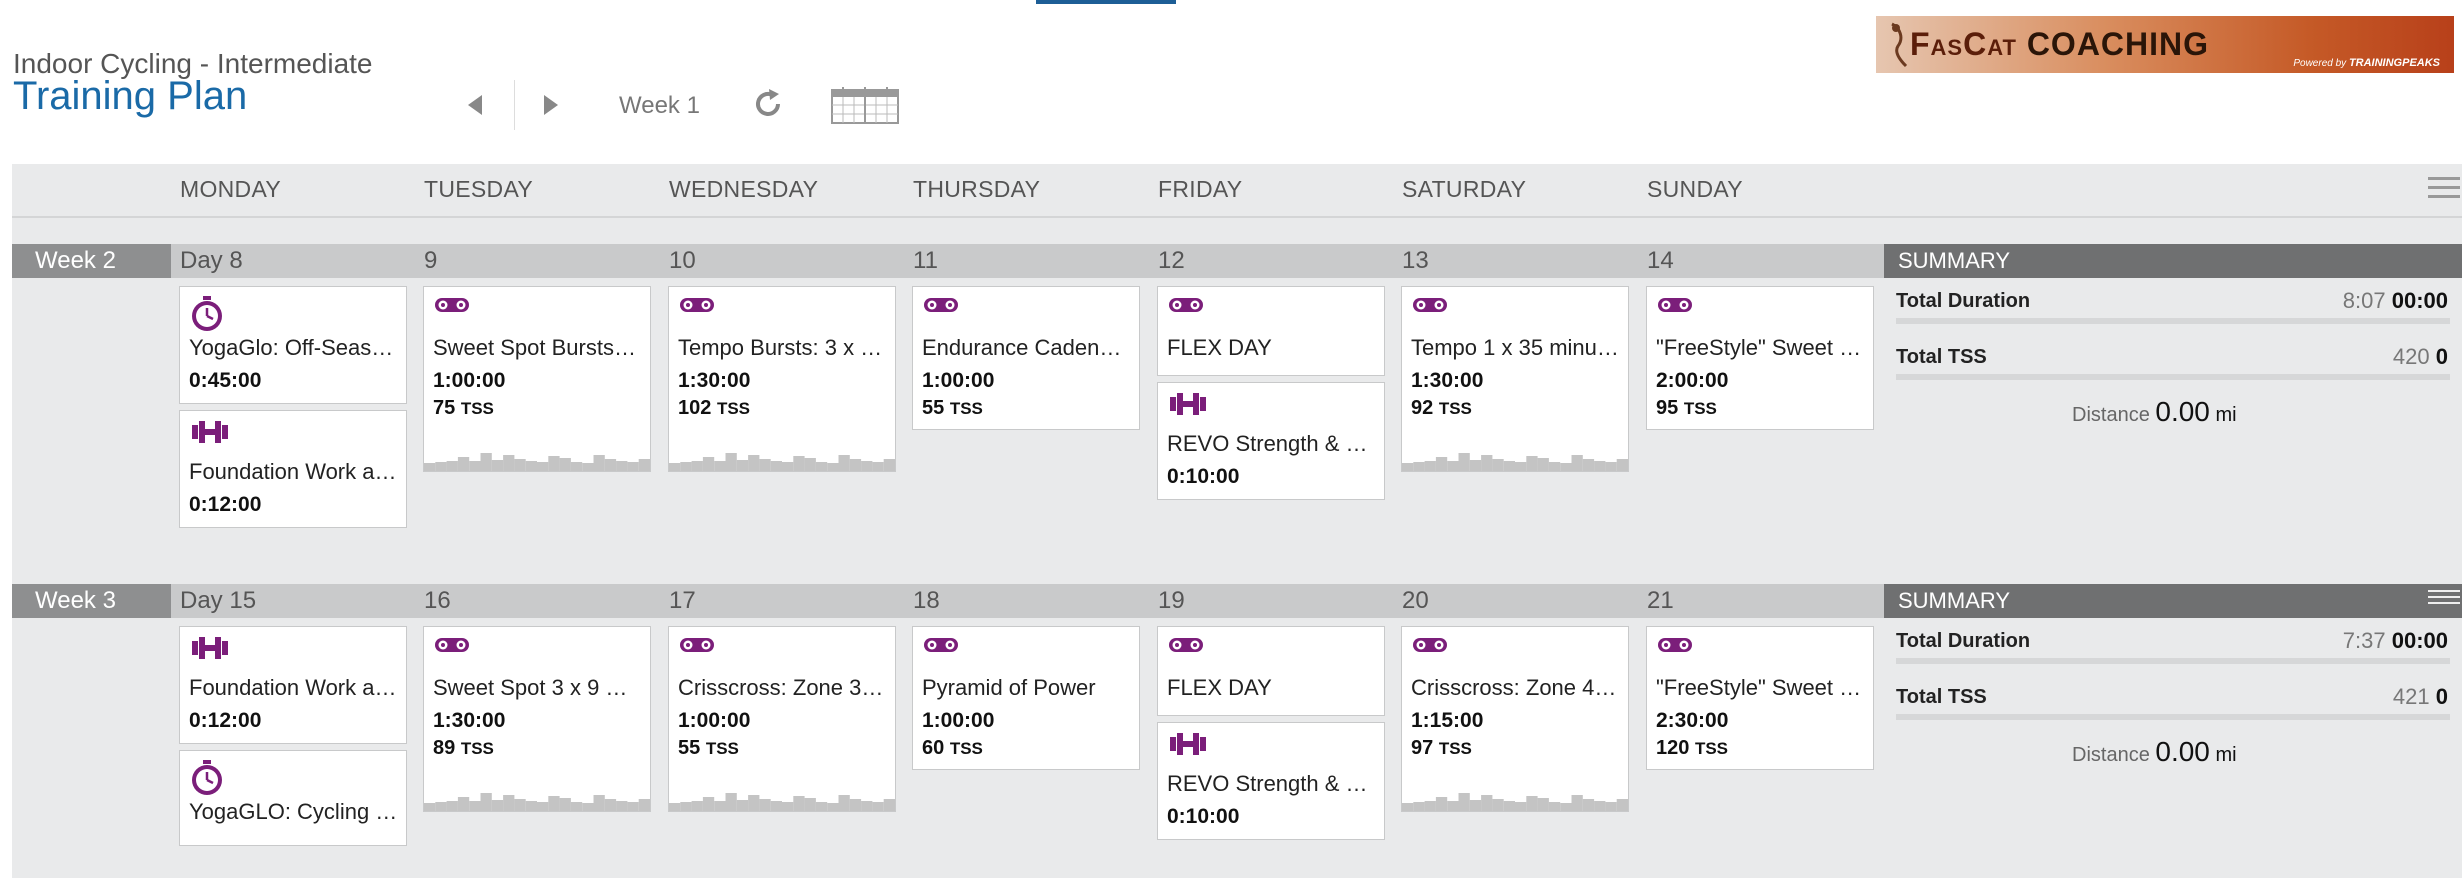 This screenshot has height=878, width=2462. I want to click on triangle-right-icon, so click(551, 105).